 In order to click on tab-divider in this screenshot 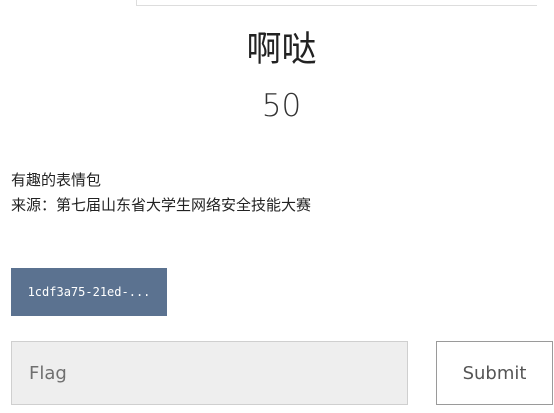, I will do `click(337, 5)`.